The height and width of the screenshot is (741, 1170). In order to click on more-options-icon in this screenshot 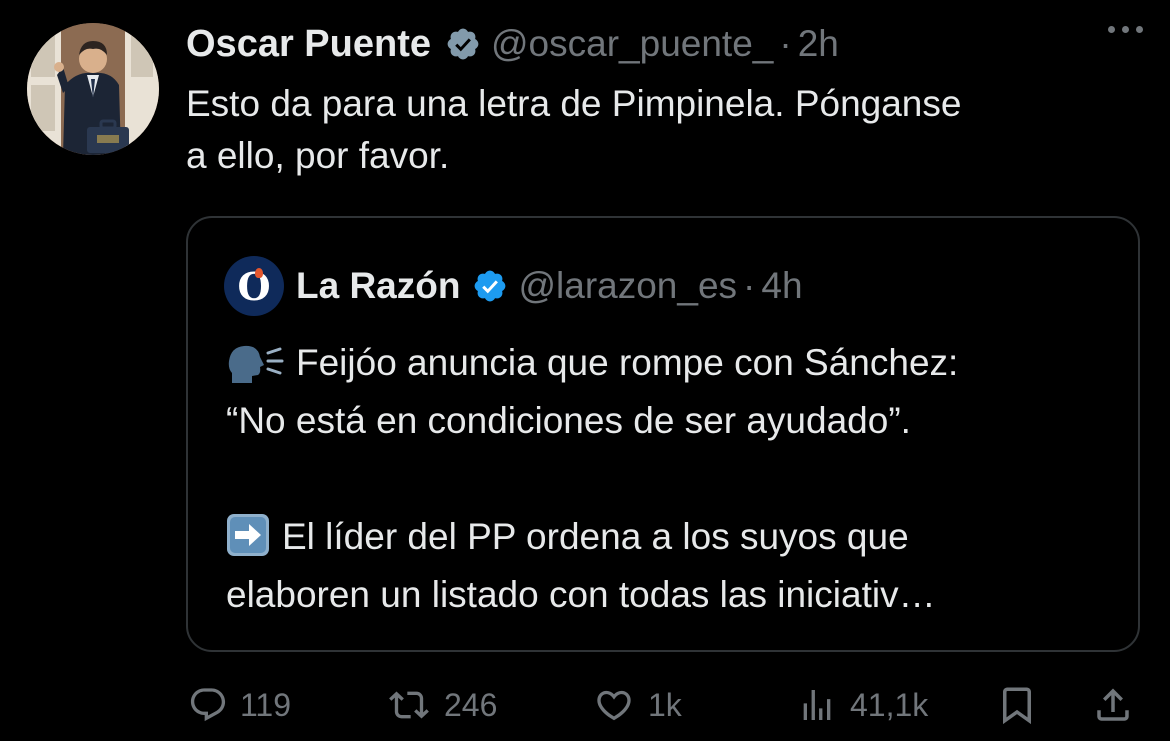, I will do `click(1125, 29)`.